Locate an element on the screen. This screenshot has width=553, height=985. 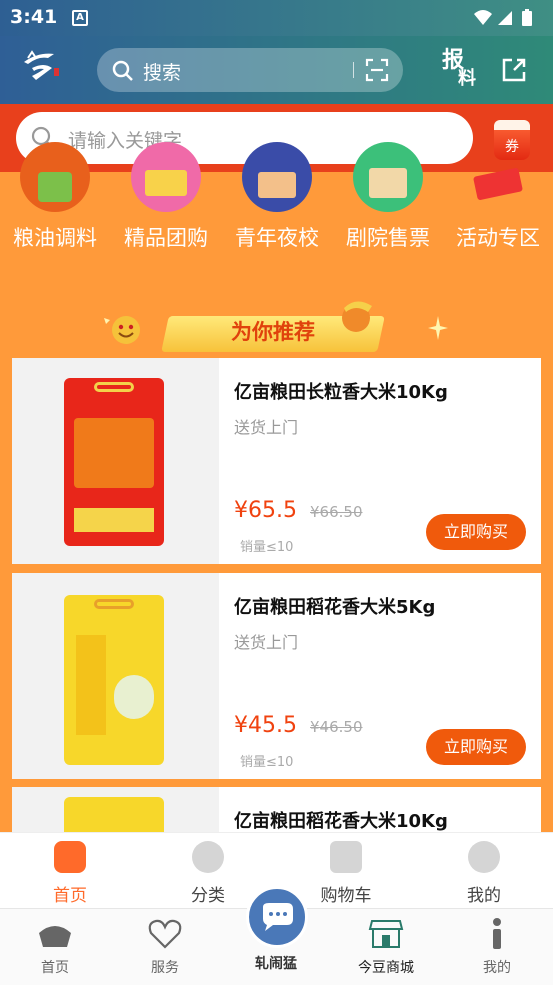
status-bar: 3:41 A is located at coordinates (276, 18).